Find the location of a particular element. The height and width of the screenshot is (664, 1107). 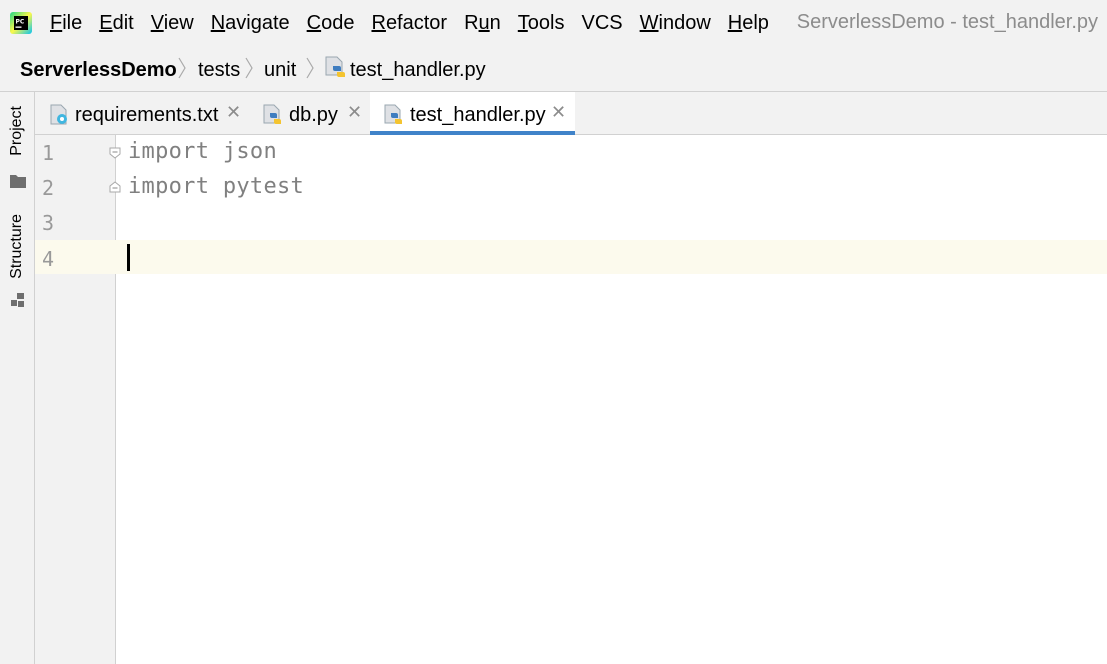

menu-item-view: View is located at coordinates (172, 23).